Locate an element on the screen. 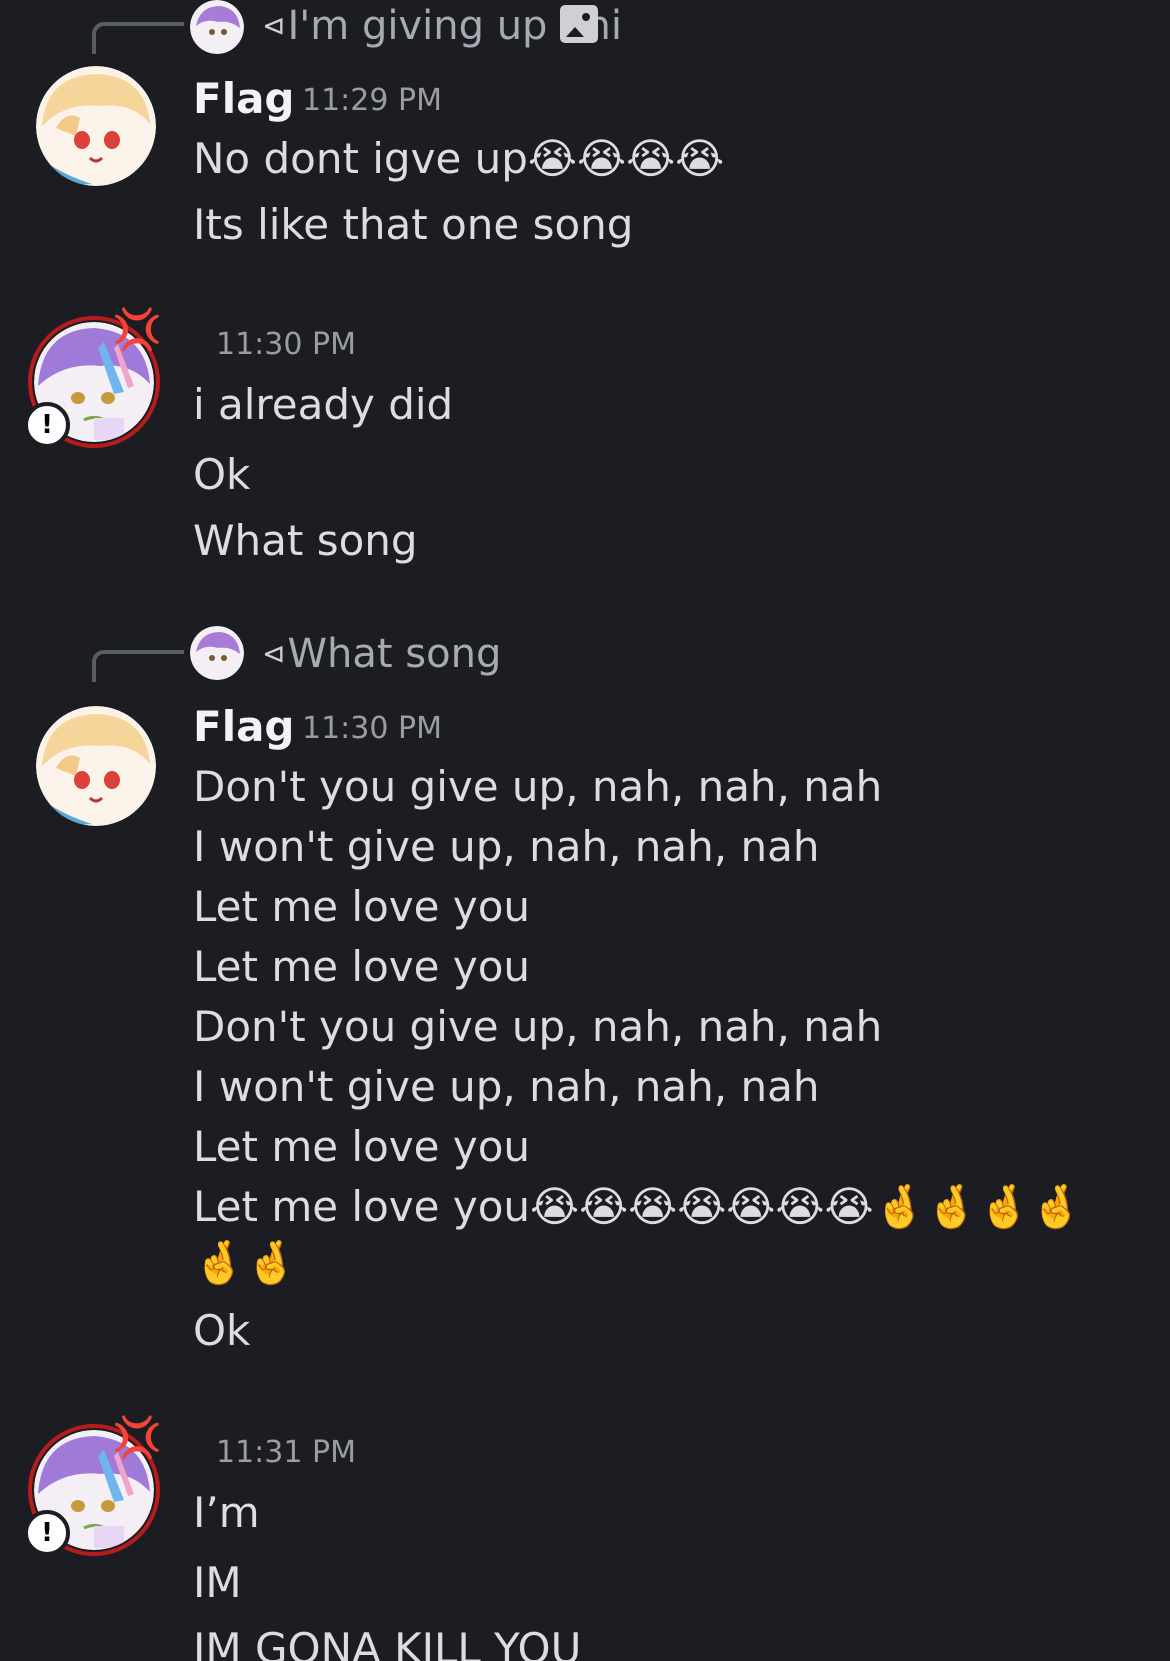 The image size is (1170, 1661). timestamp: 11:31 PM is located at coordinates (286, 1452).